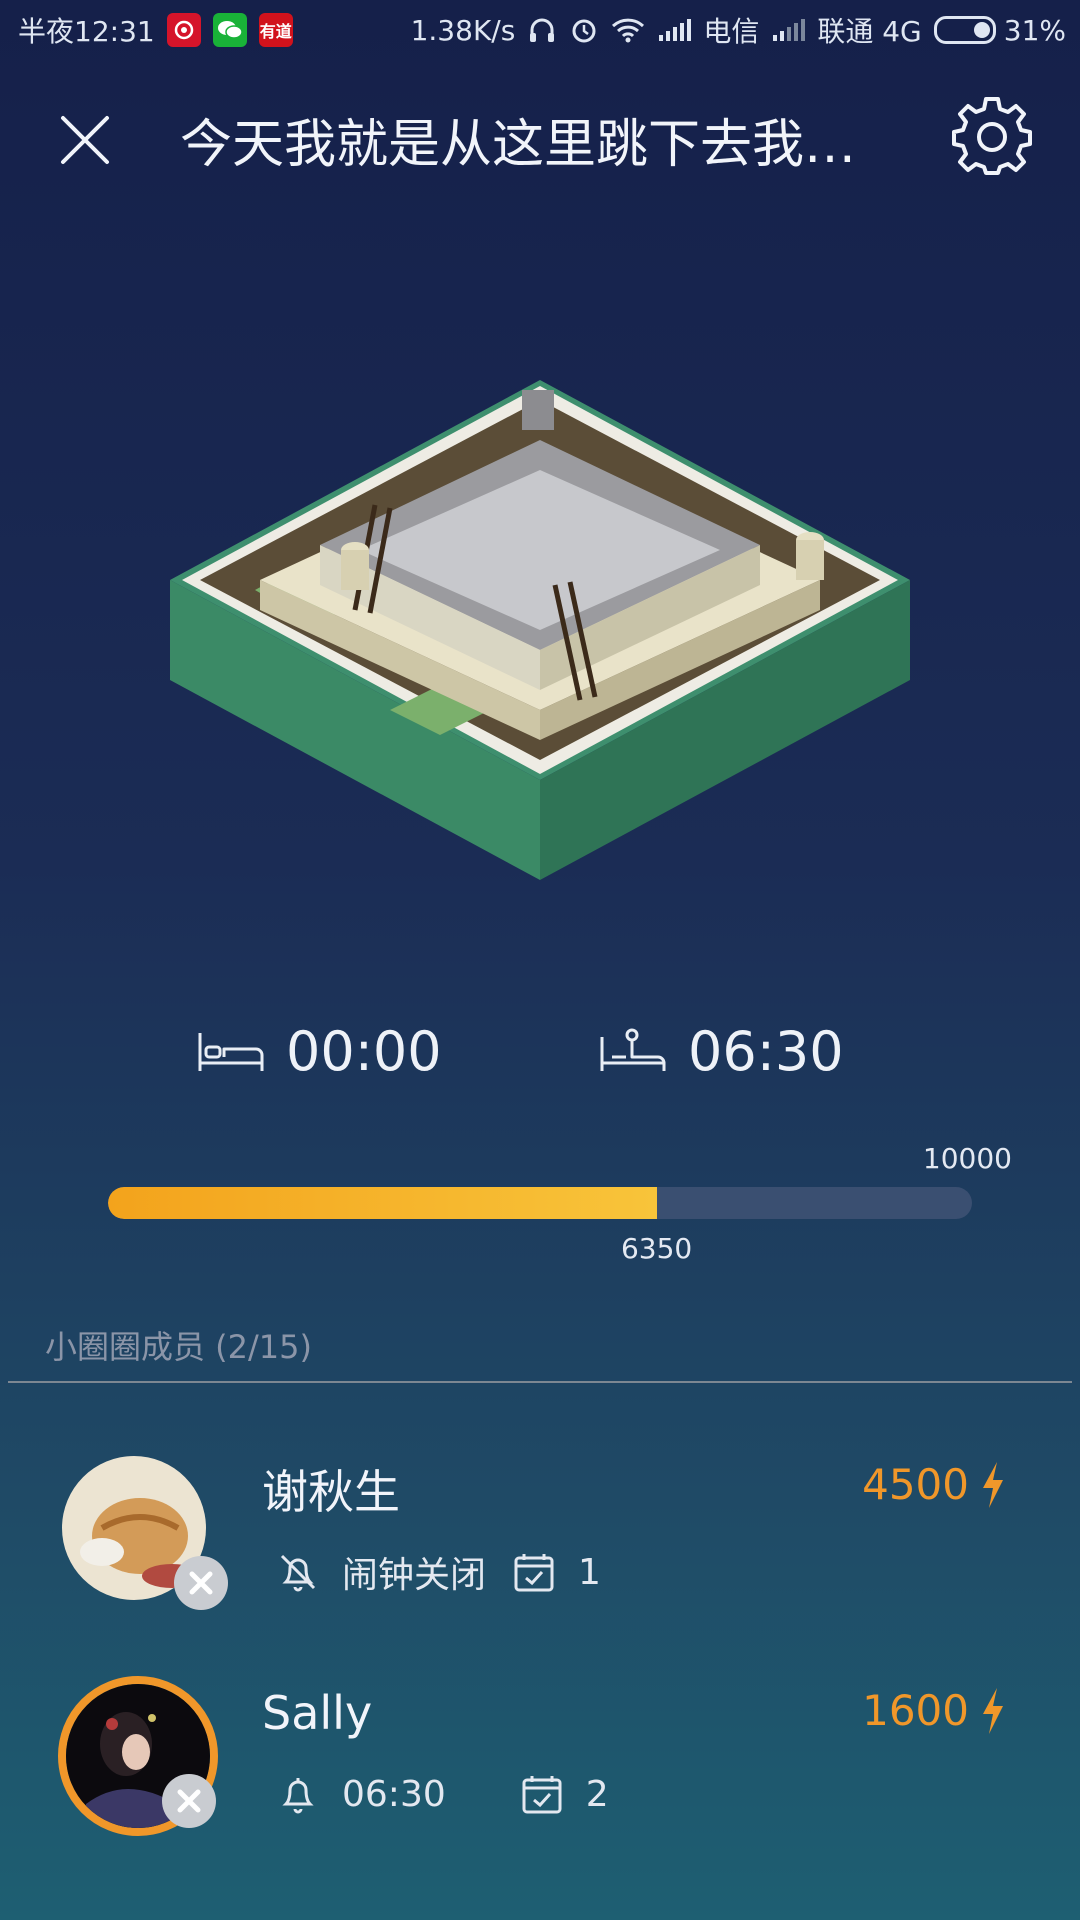 This screenshot has width=1080, height=1920. I want to click on member-meta: 闹钟关闭 1, so click(438, 1572).